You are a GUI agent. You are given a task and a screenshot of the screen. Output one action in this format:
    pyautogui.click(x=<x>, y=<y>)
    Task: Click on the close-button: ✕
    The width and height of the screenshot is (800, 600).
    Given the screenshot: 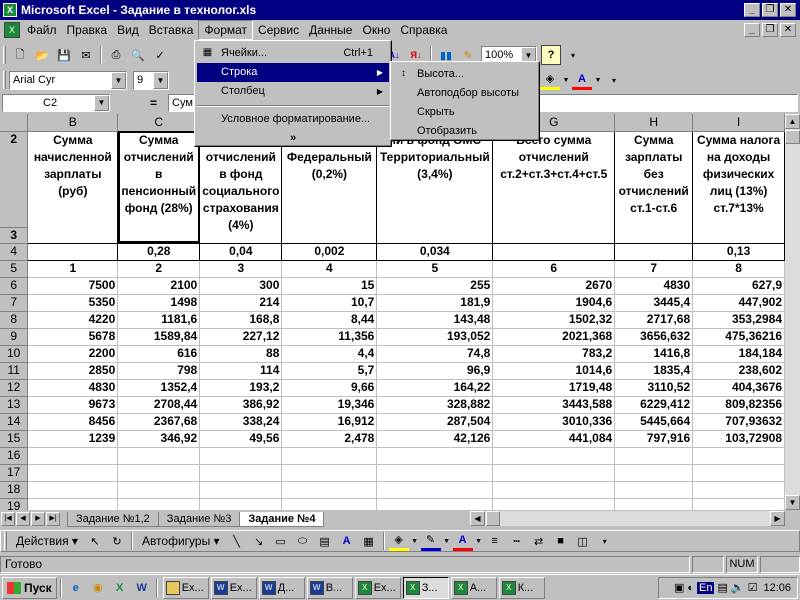 What is the action you would take?
    pyautogui.click(x=788, y=10)
    